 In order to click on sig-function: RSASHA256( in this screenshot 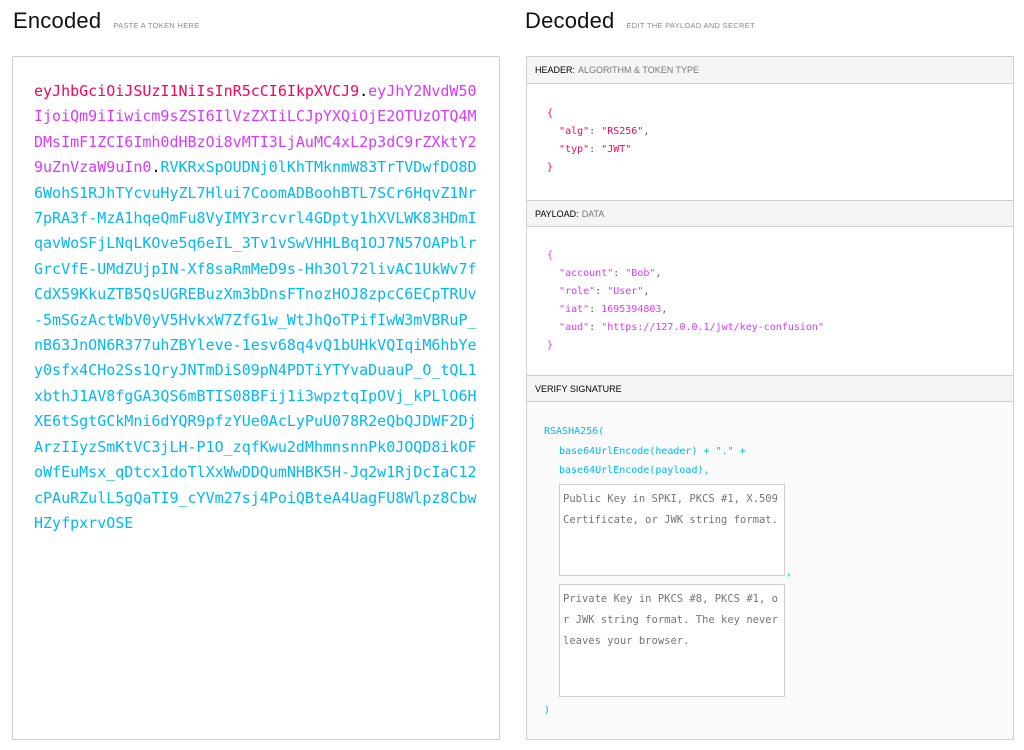, I will do `click(574, 431)`.